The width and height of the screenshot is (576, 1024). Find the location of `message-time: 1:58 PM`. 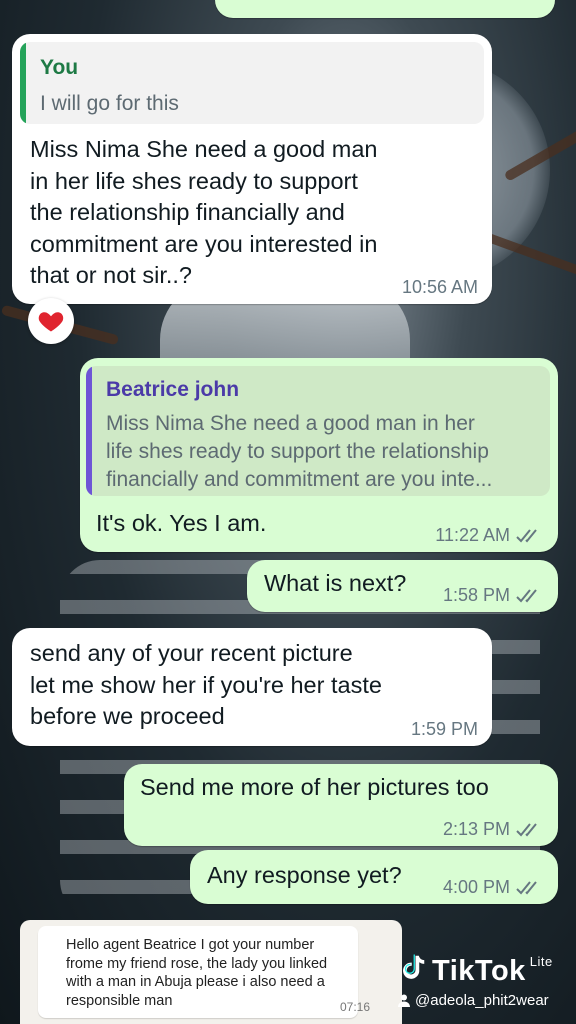

message-time: 1:58 PM is located at coordinates (476, 595).